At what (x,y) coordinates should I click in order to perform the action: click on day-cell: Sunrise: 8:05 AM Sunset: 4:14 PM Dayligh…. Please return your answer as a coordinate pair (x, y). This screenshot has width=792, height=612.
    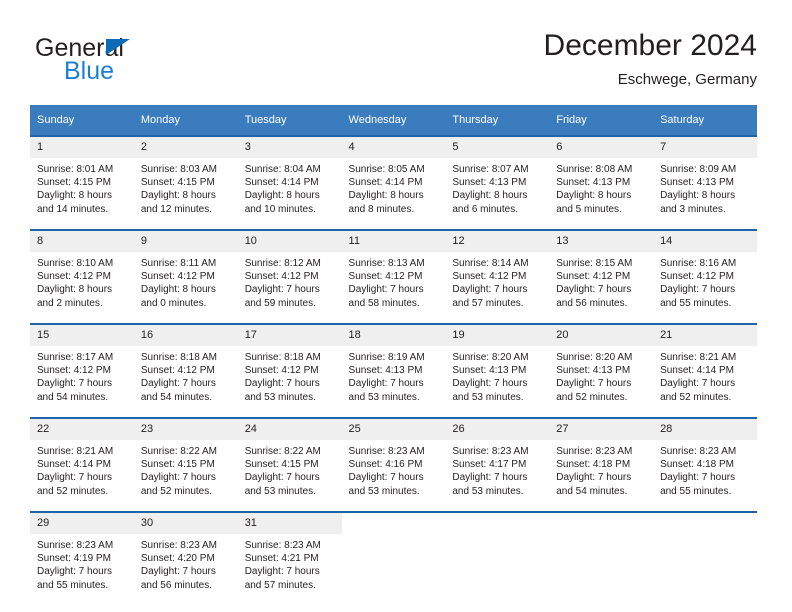
    Looking at the image, I should click on (393, 193).